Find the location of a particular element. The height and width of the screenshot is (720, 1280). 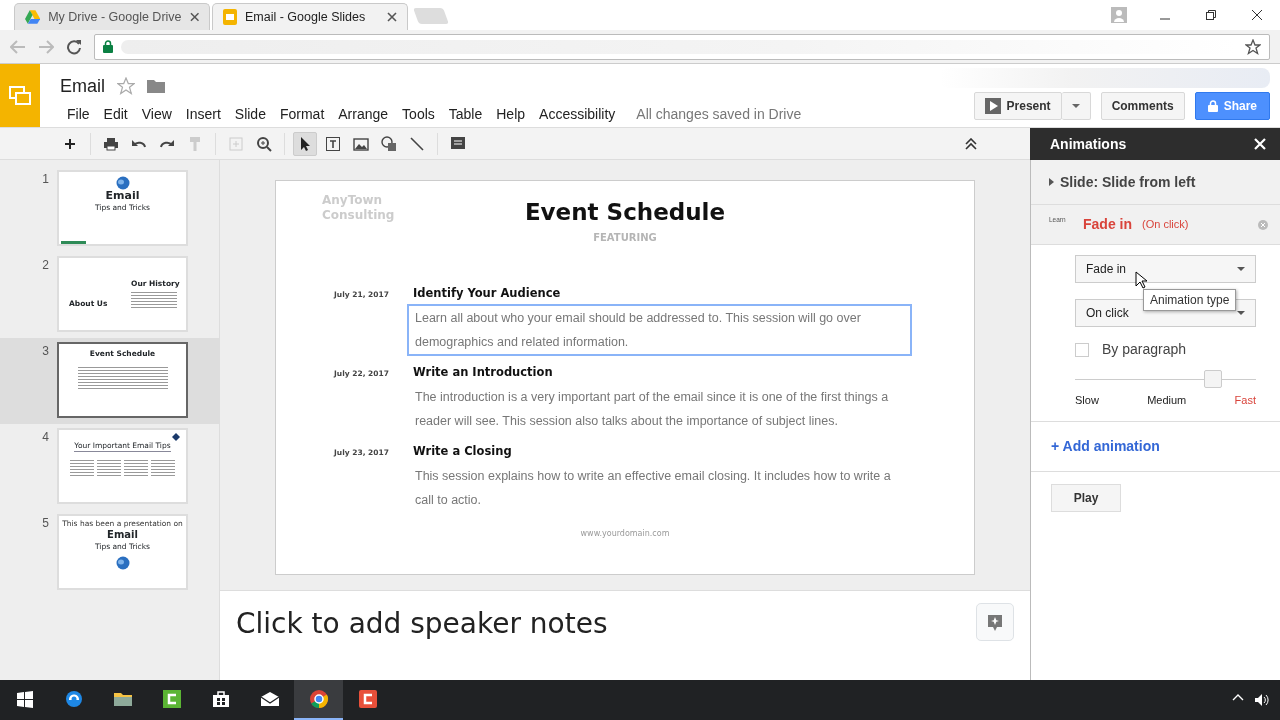

diamond-icon is located at coordinates (176, 437).